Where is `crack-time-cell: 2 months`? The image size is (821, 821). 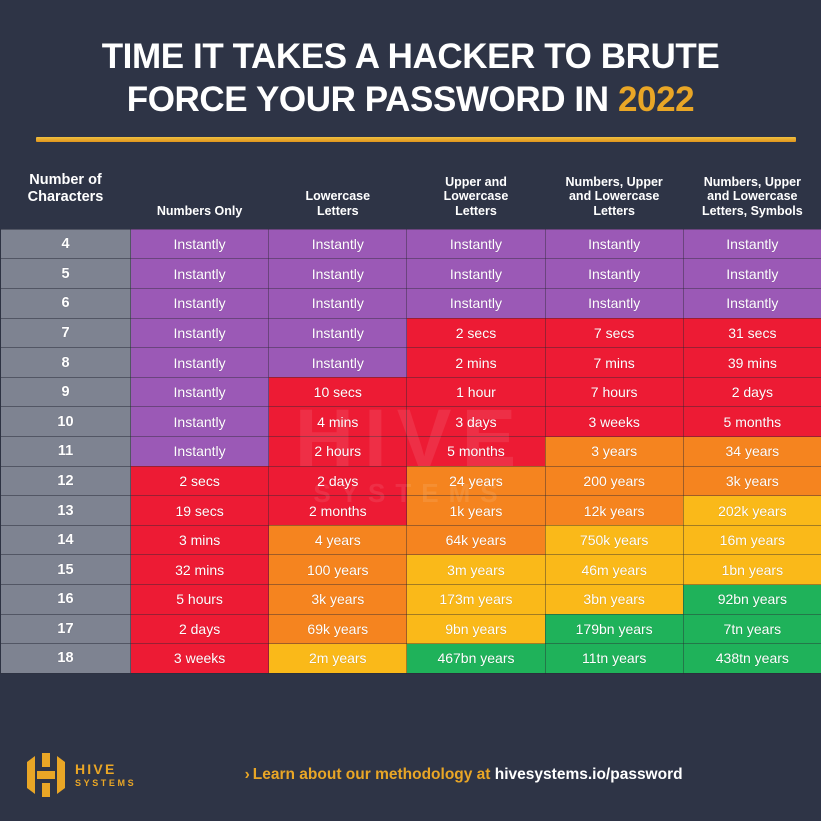 crack-time-cell: 2 months is located at coordinates (338, 510).